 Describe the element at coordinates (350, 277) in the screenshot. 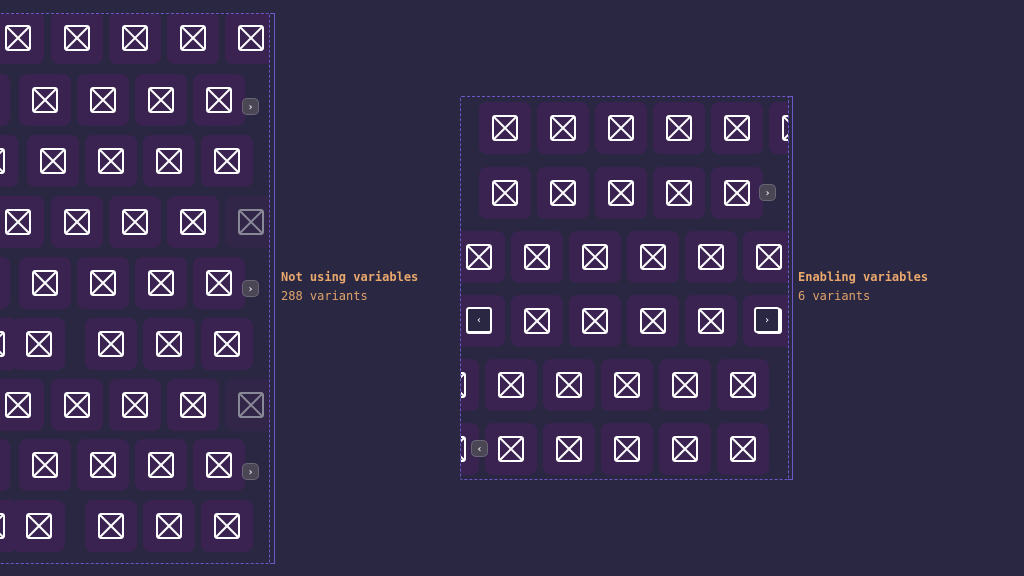

I see `panel-title: Not using variables` at that location.